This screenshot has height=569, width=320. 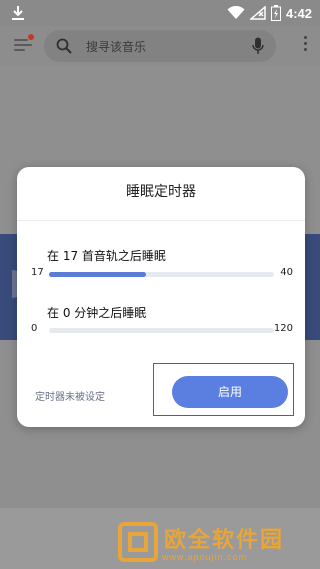 What do you see at coordinates (106, 256) in the screenshot?
I see `track-timer-label: 在 17 首音轨之后睡眠` at bounding box center [106, 256].